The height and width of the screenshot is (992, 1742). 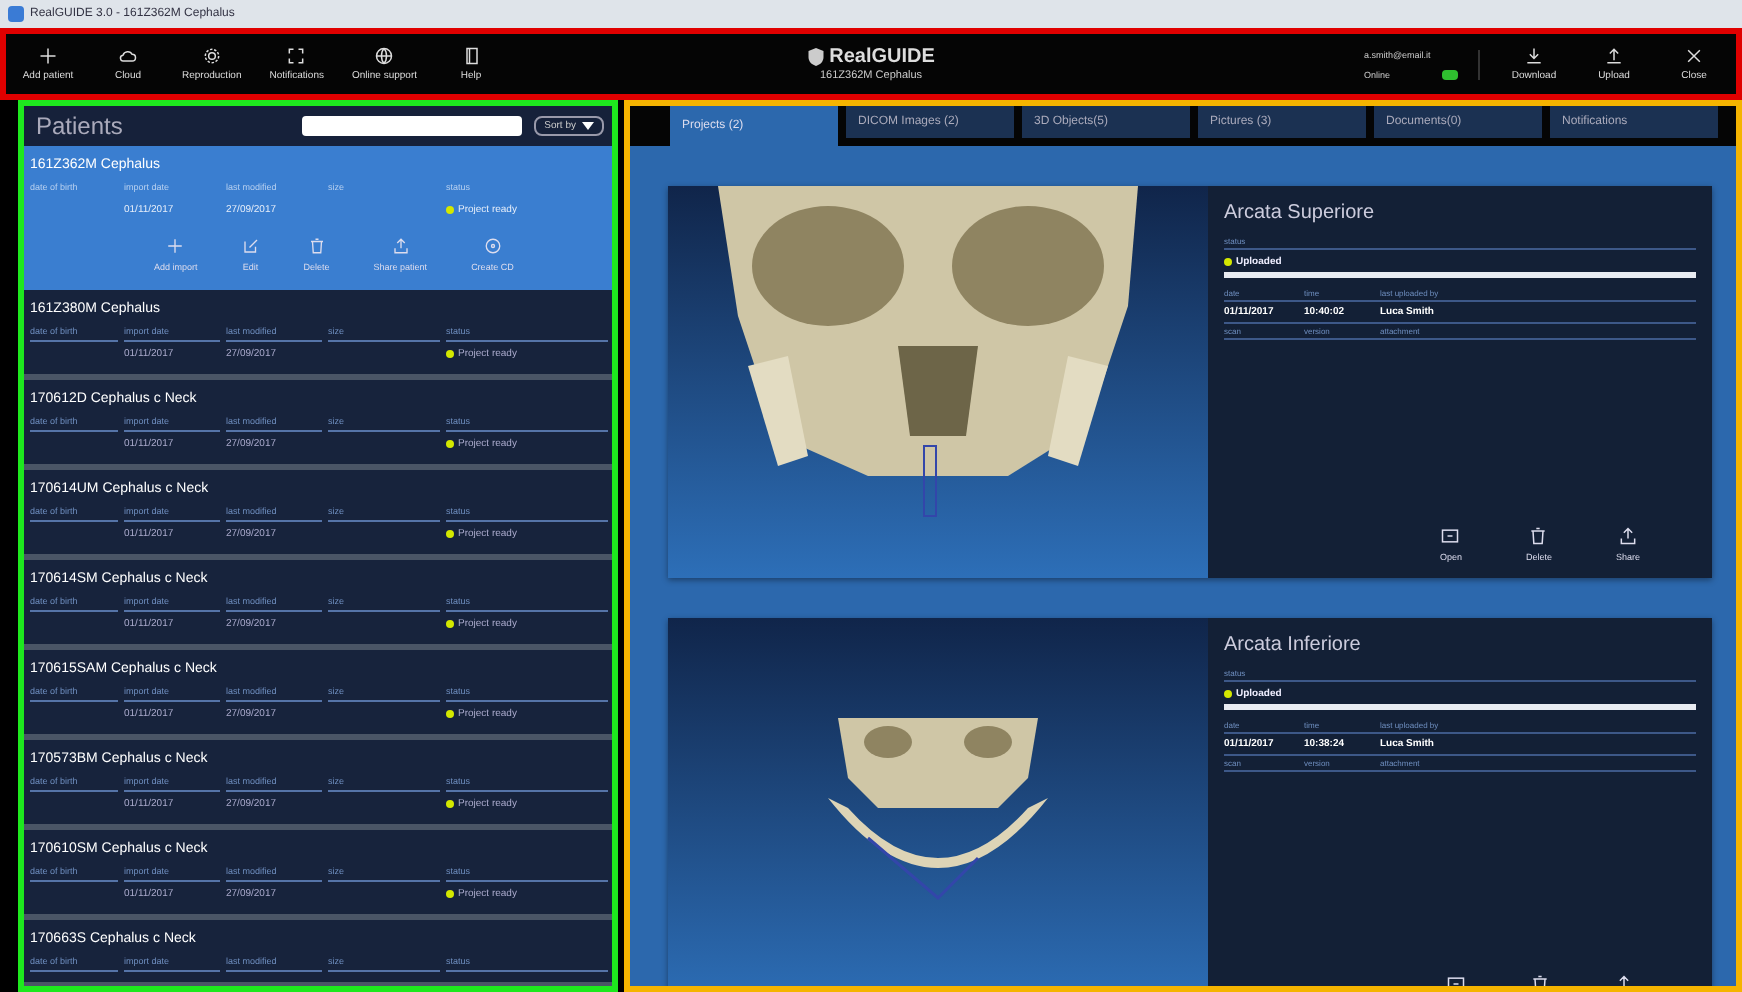 I want to click on shield-icon, so click(x=815, y=57).